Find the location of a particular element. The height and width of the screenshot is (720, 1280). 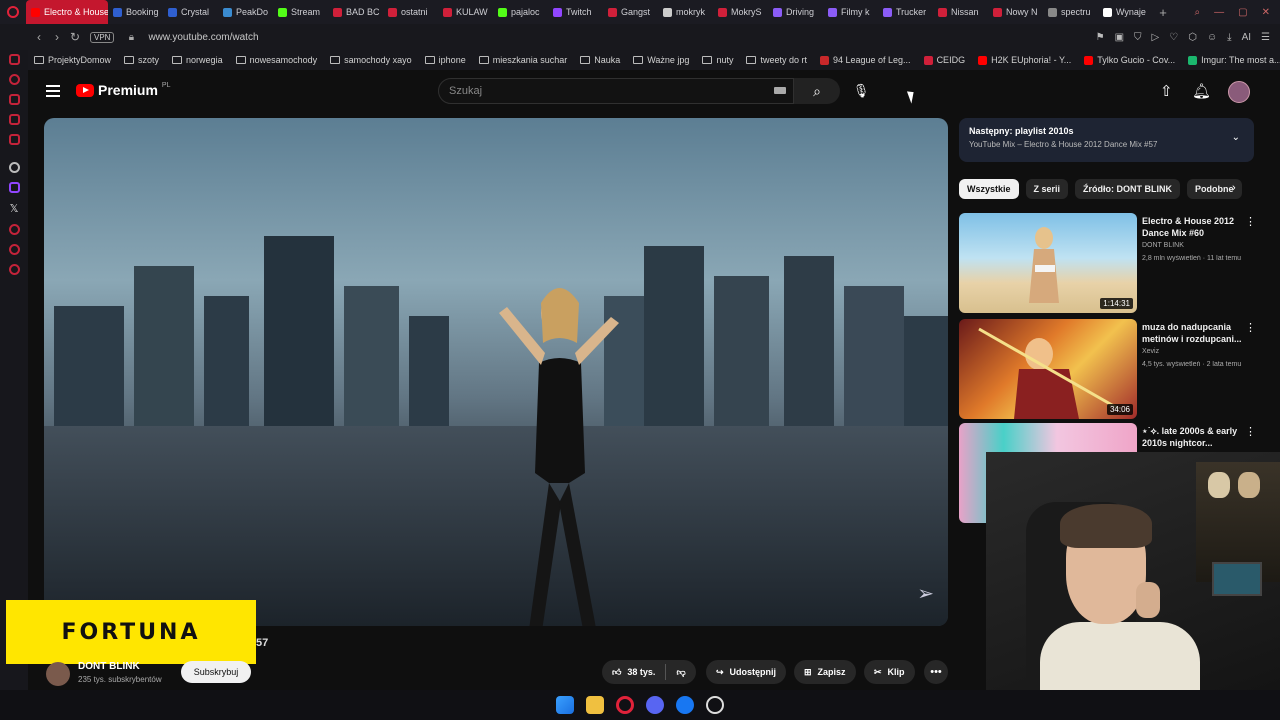

clip-button: ✂ Klip is located at coordinates (889, 672).